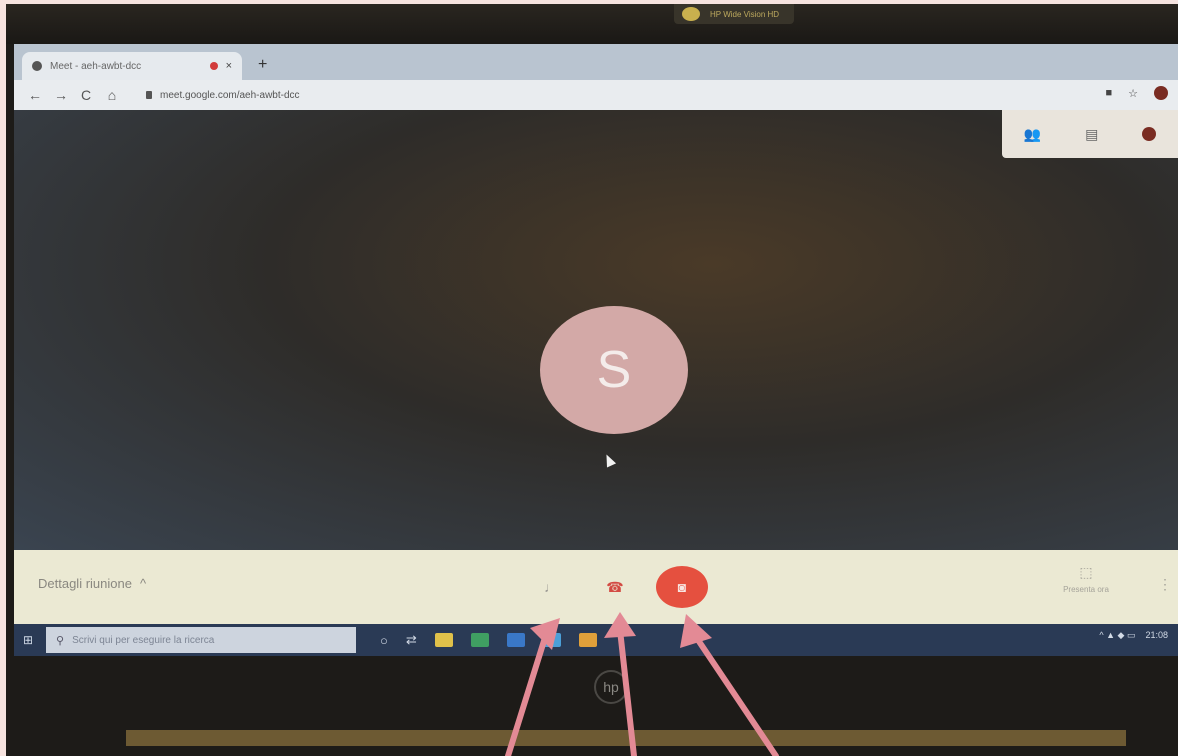 This screenshot has width=1178, height=756. I want to click on browser-tab-meet: Meet - aeh-awbt-dcc ×, so click(132, 66).